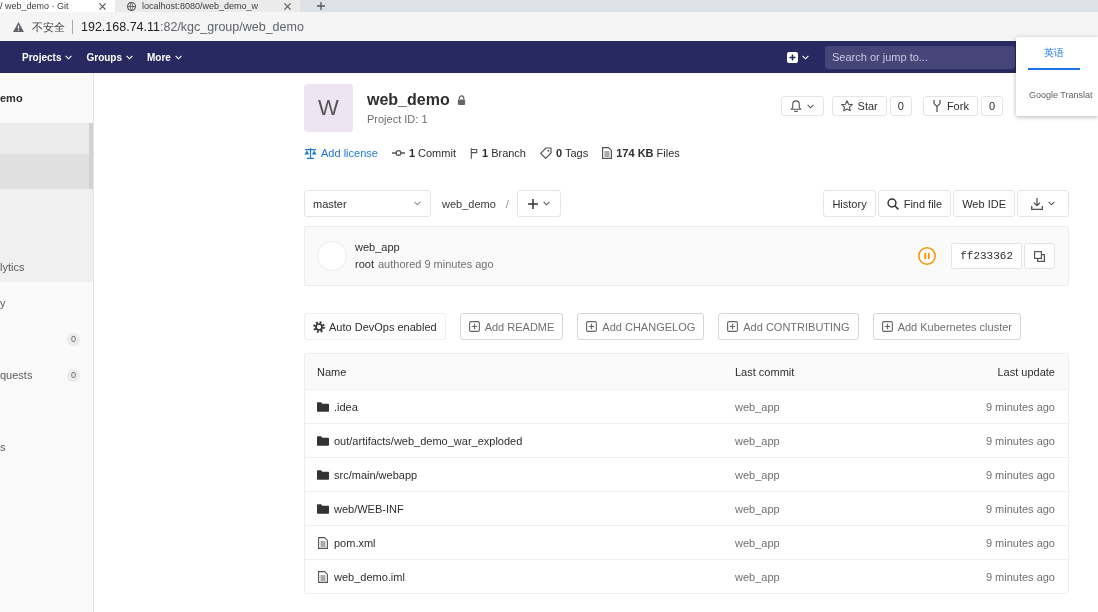  I want to click on commits-link: 1 Commit, so click(423, 153).